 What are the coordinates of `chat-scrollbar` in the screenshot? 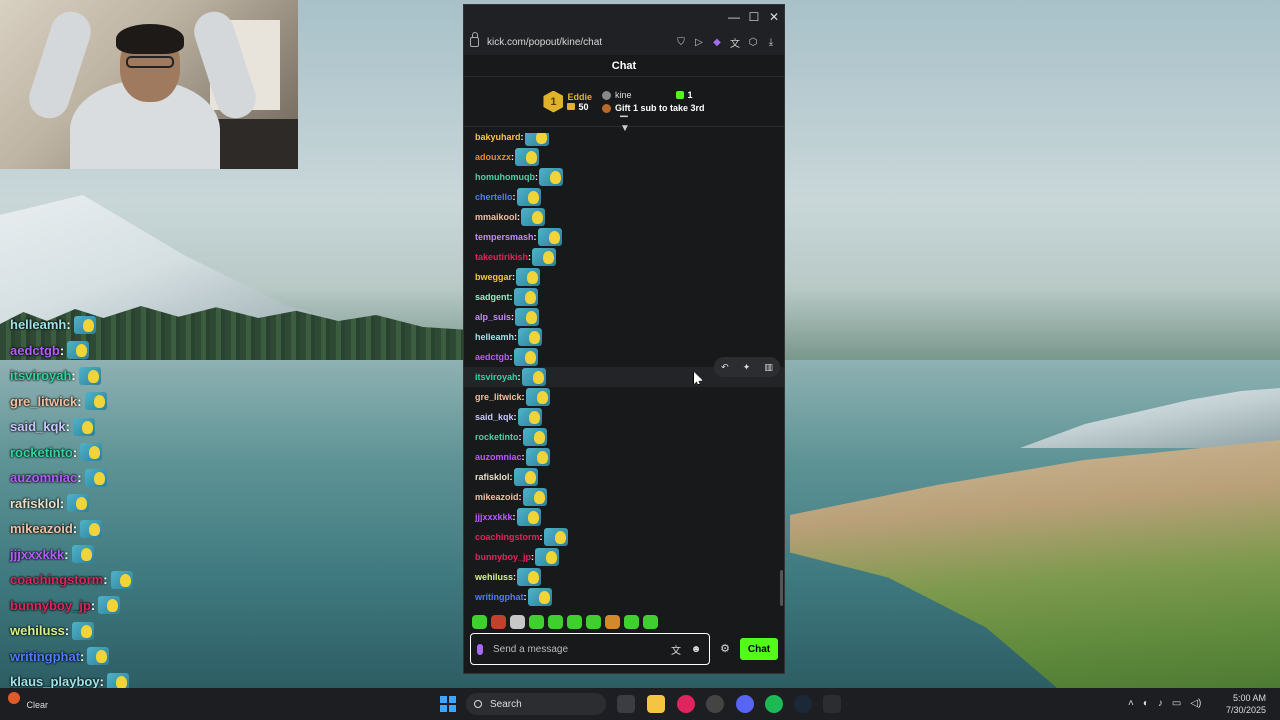 It's located at (781, 588).